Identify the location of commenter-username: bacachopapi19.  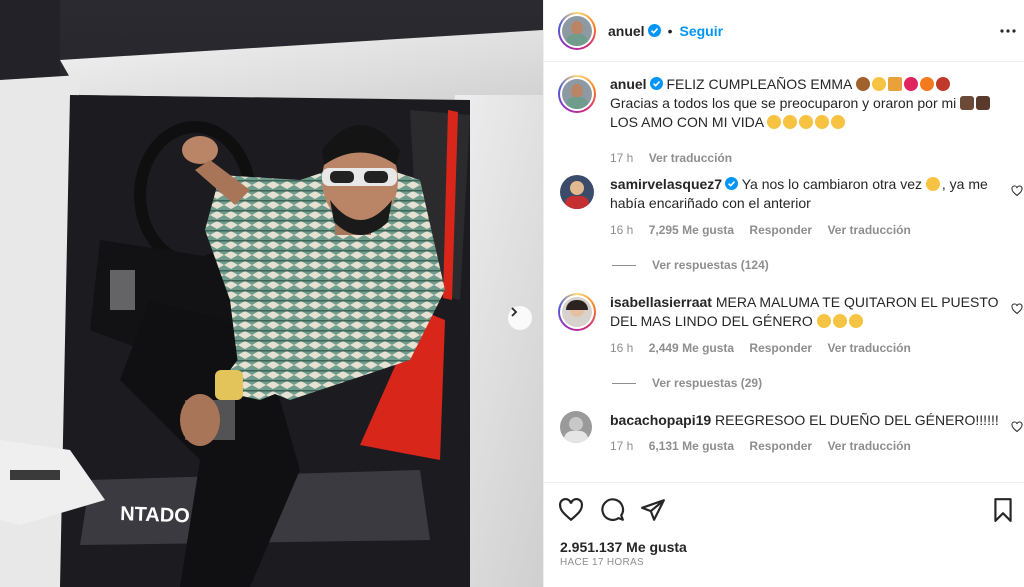
(660, 420).